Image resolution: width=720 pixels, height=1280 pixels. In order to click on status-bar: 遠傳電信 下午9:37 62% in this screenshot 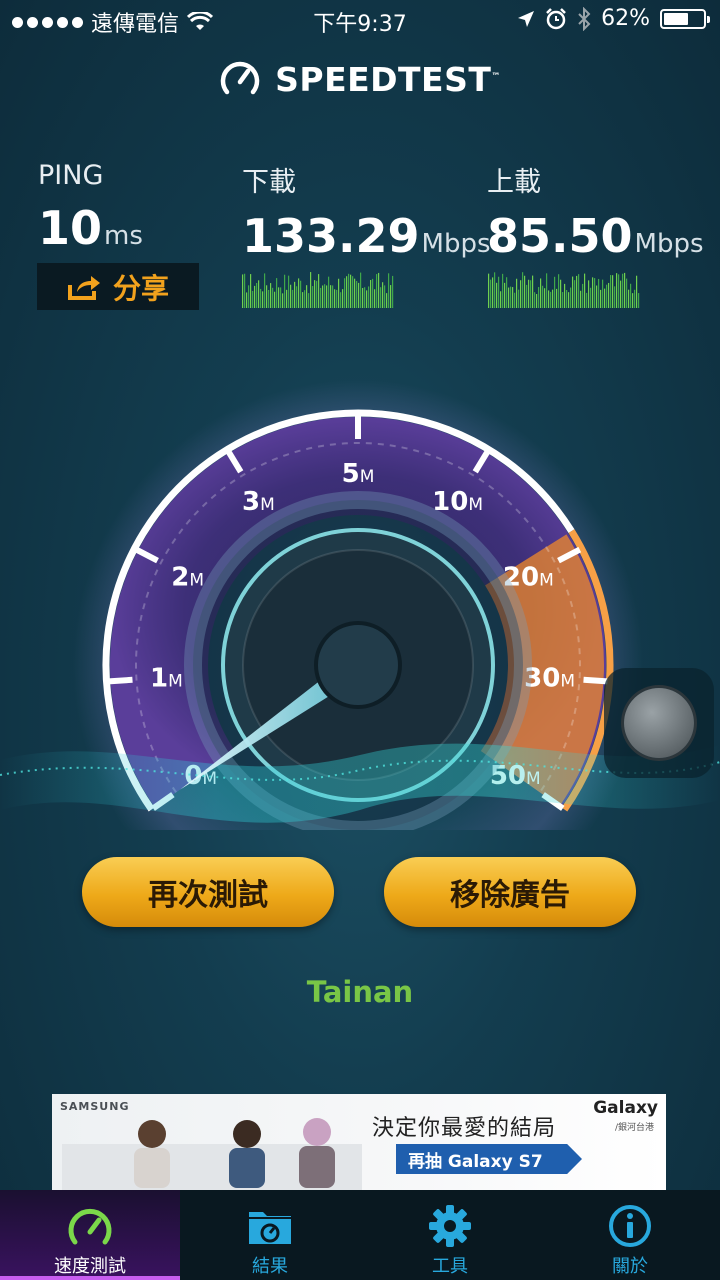, I will do `click(360, 20)`.